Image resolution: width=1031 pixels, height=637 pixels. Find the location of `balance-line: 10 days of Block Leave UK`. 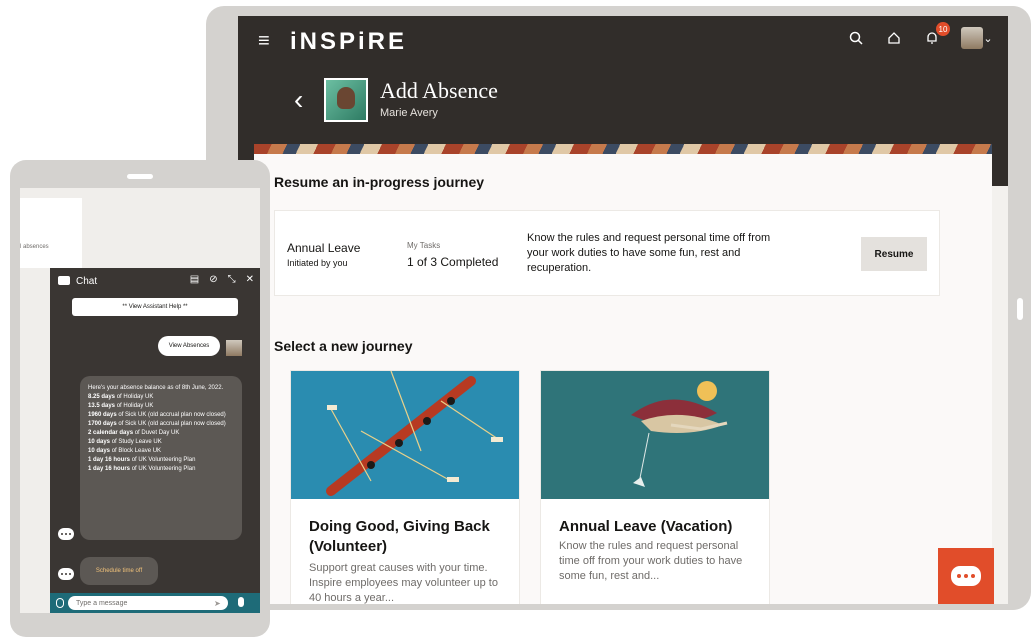

balance-line: 10 days of Block Leave UK is located at coordinates (125, 451).